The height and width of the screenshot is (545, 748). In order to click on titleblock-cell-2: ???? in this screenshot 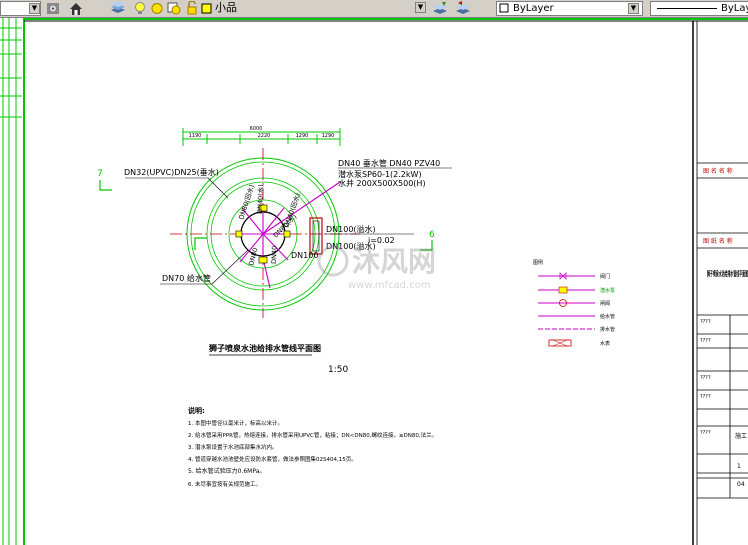, I will do `click(705, 341)`.